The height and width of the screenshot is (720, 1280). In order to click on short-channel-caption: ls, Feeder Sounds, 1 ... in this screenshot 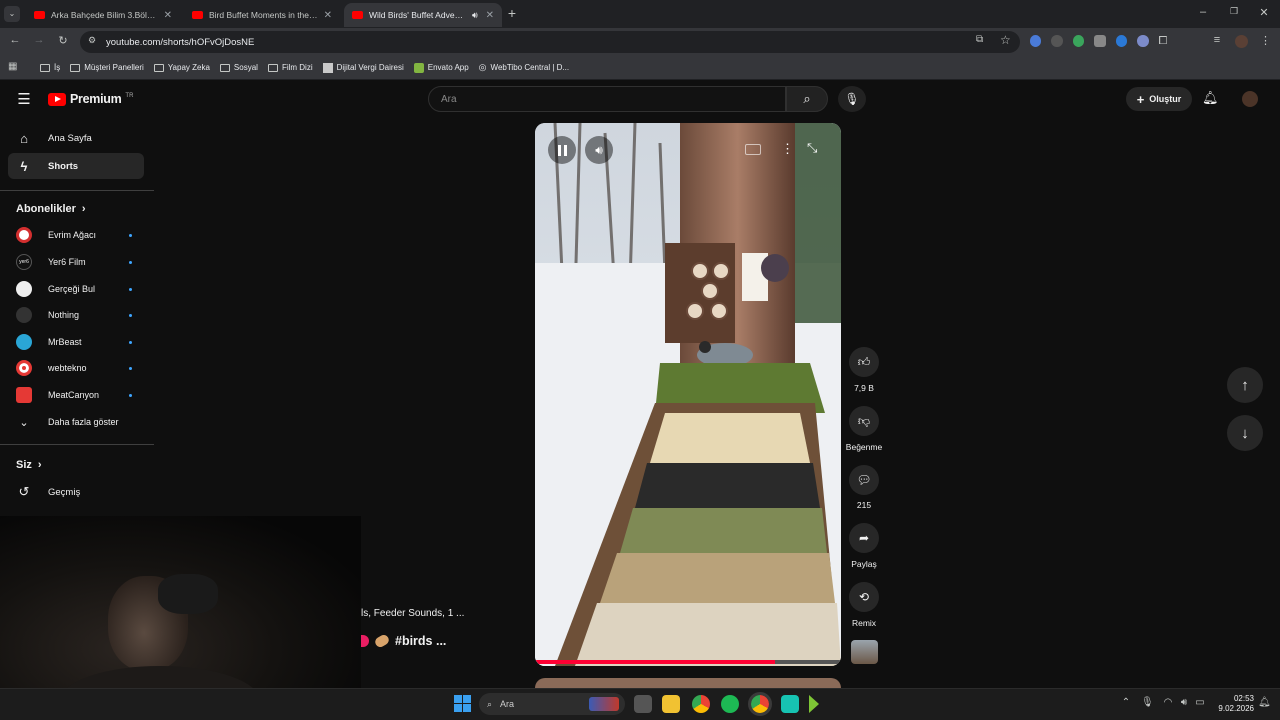, I will do `click(412, 613)`.